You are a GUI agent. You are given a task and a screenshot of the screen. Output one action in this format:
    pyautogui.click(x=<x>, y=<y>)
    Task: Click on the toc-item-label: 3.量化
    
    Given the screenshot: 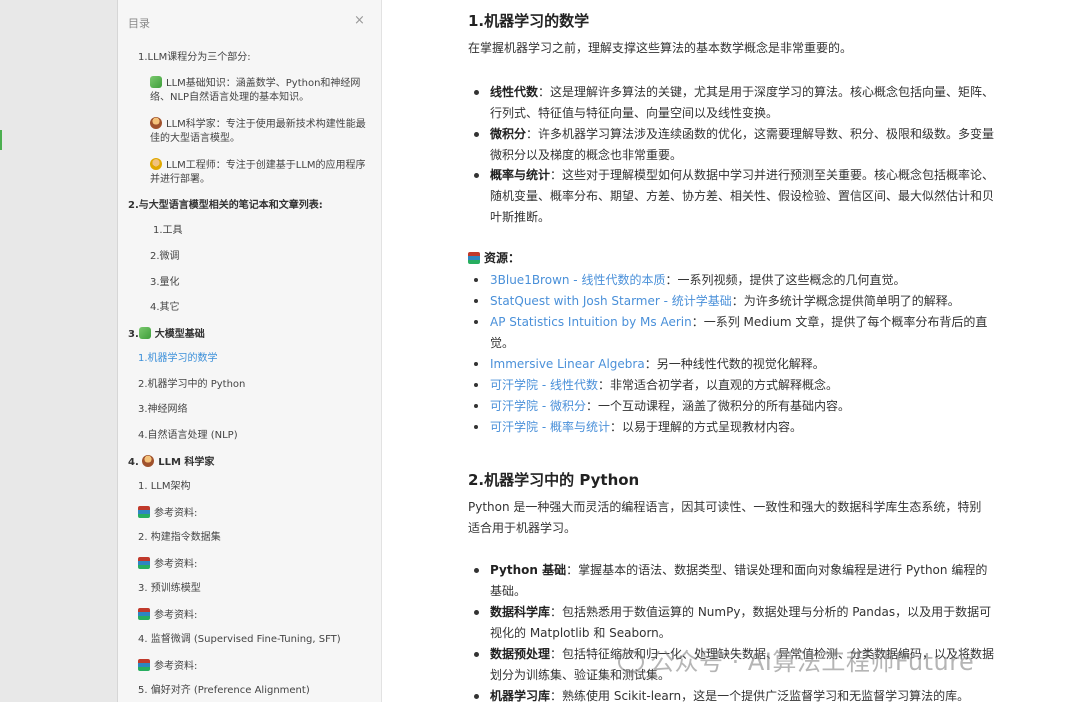 What is the action you would take?
    pyautogui.click(x=165, y=282)
    